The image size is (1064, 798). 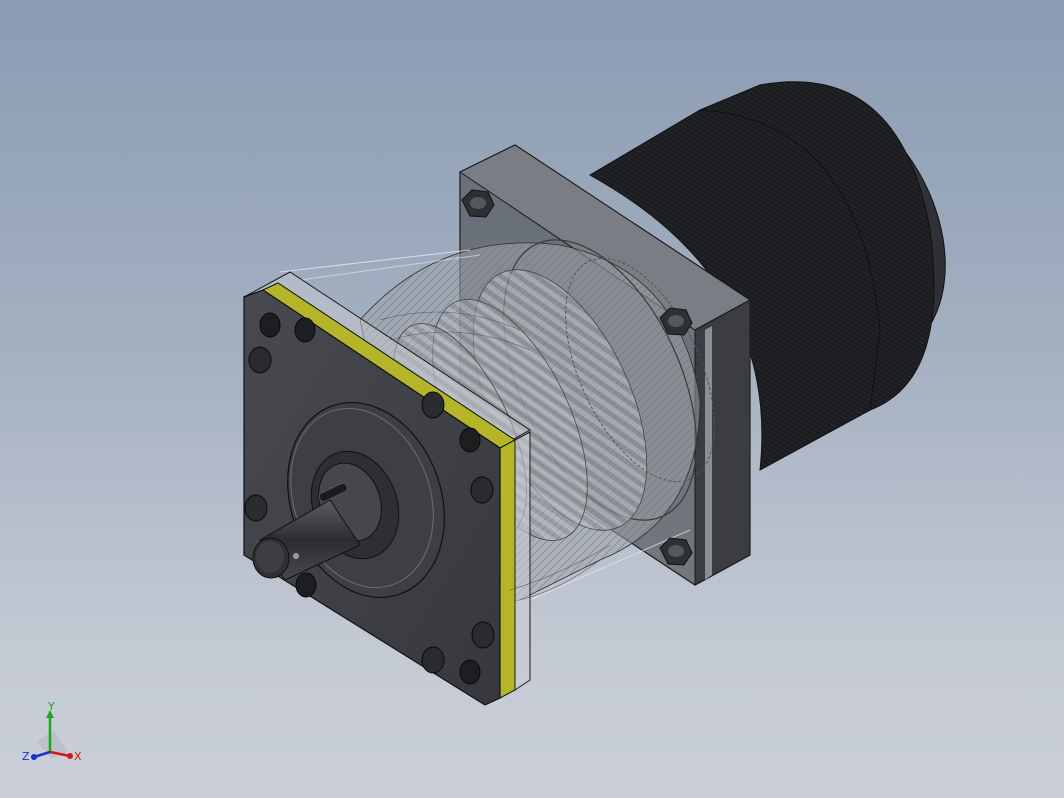 What do you see at coordinates (51, 706) in the screenshot?
I see `y-axis-label: Y` at bounding box center [51, 706].